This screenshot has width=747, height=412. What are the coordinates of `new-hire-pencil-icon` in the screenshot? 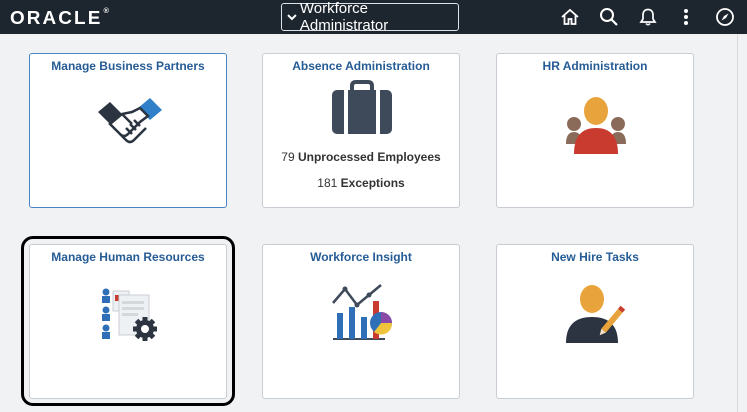 It's located at (596, 314).